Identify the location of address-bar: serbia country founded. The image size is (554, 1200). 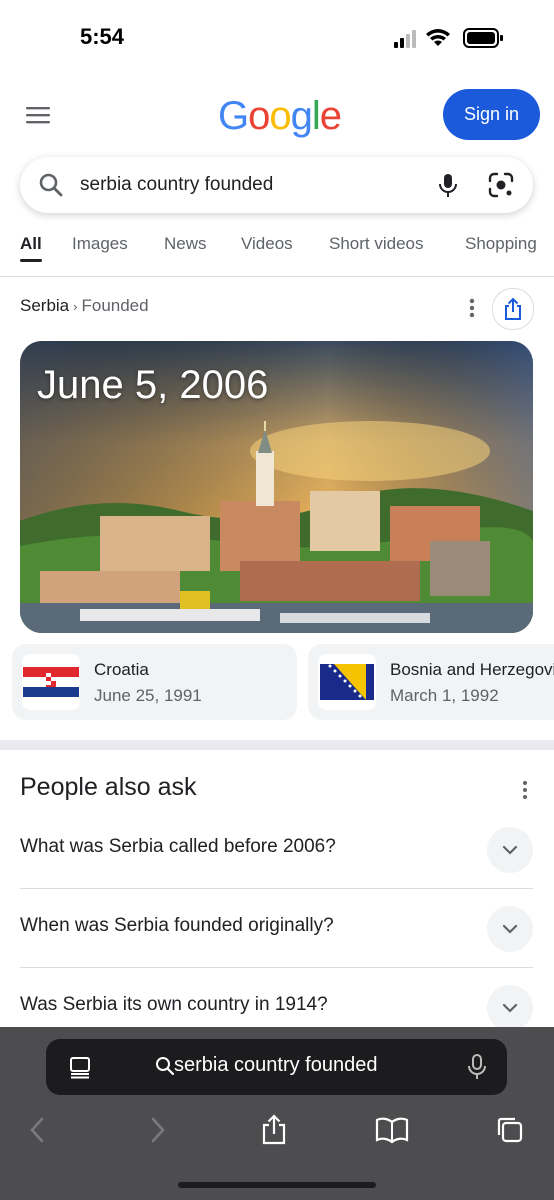
(276, 1067).